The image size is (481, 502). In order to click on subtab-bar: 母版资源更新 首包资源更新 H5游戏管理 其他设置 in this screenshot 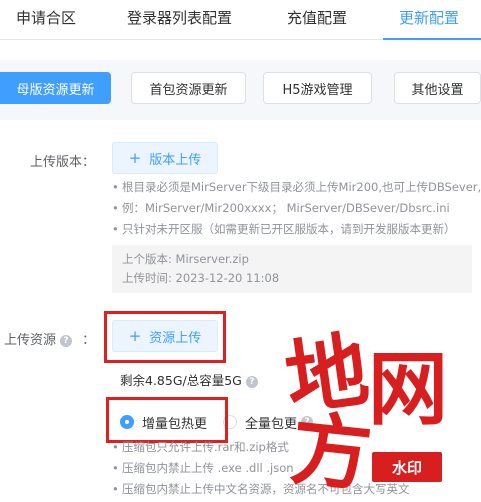, I will do `click(240, 90)`.